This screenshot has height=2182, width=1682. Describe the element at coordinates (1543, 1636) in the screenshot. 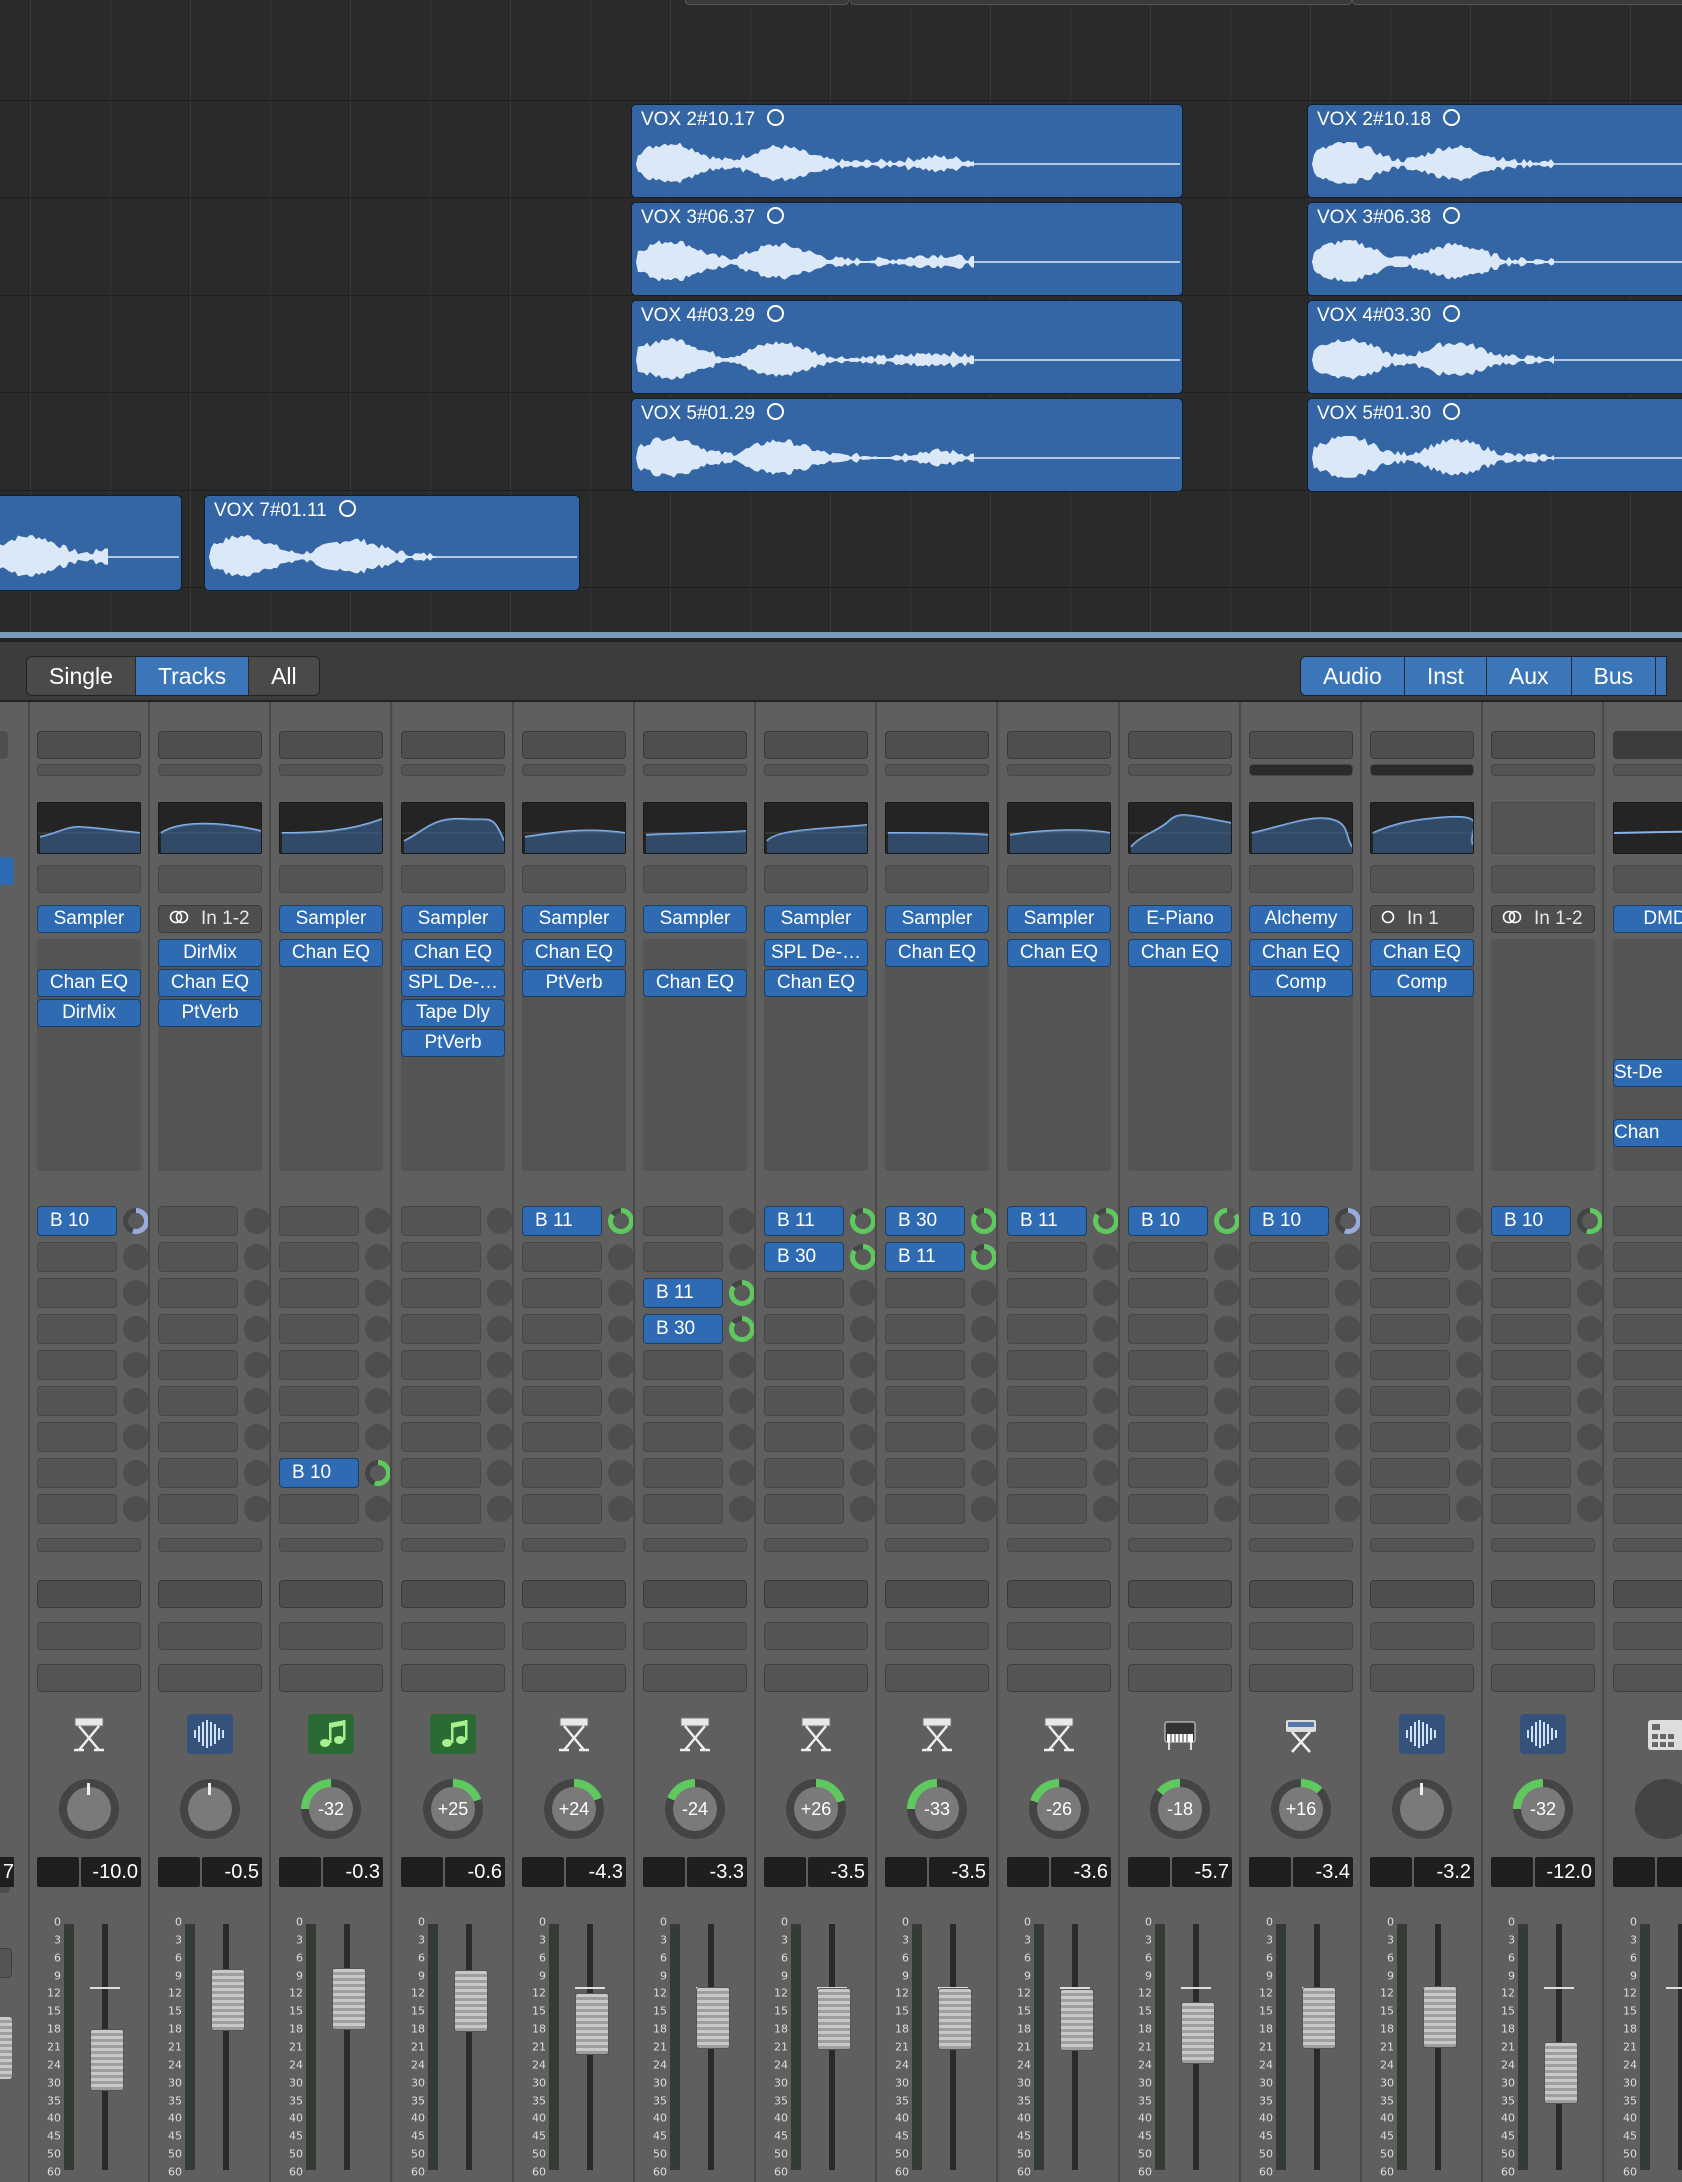

I see `group-slot` at that location.